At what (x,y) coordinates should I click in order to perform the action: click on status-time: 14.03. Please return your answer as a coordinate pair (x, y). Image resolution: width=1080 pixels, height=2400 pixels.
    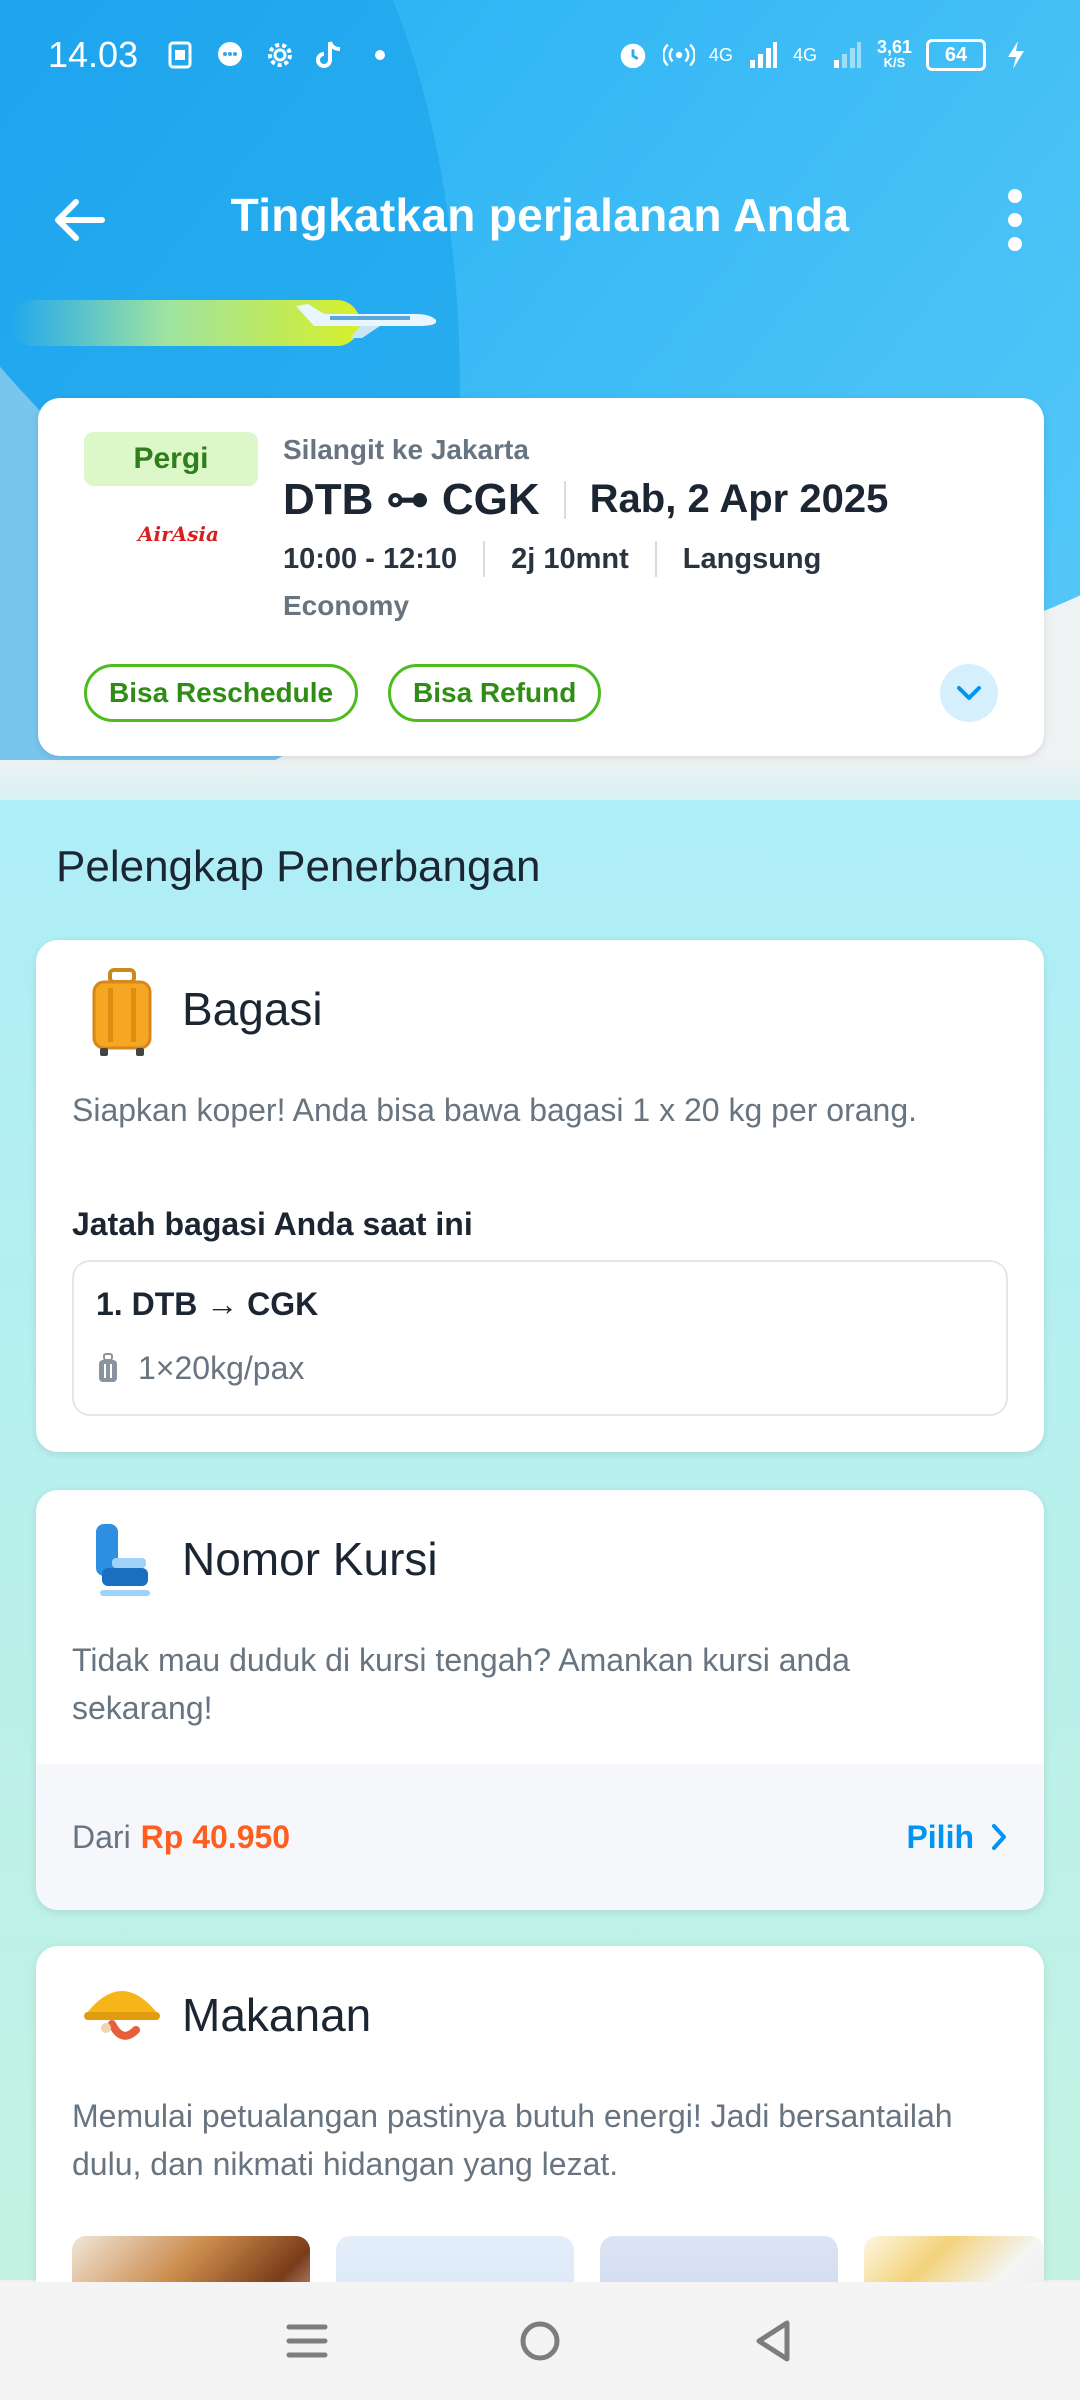
    Looking at the image, I should click on (93, 54).